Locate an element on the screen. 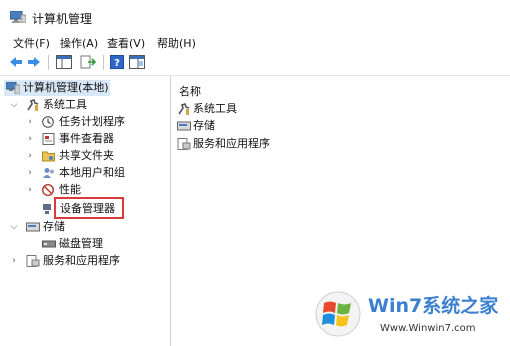 Image resolution: width=510 pixels, height=346 pixels. window-title: 计算机管理 is located at coordinates (62, 19).